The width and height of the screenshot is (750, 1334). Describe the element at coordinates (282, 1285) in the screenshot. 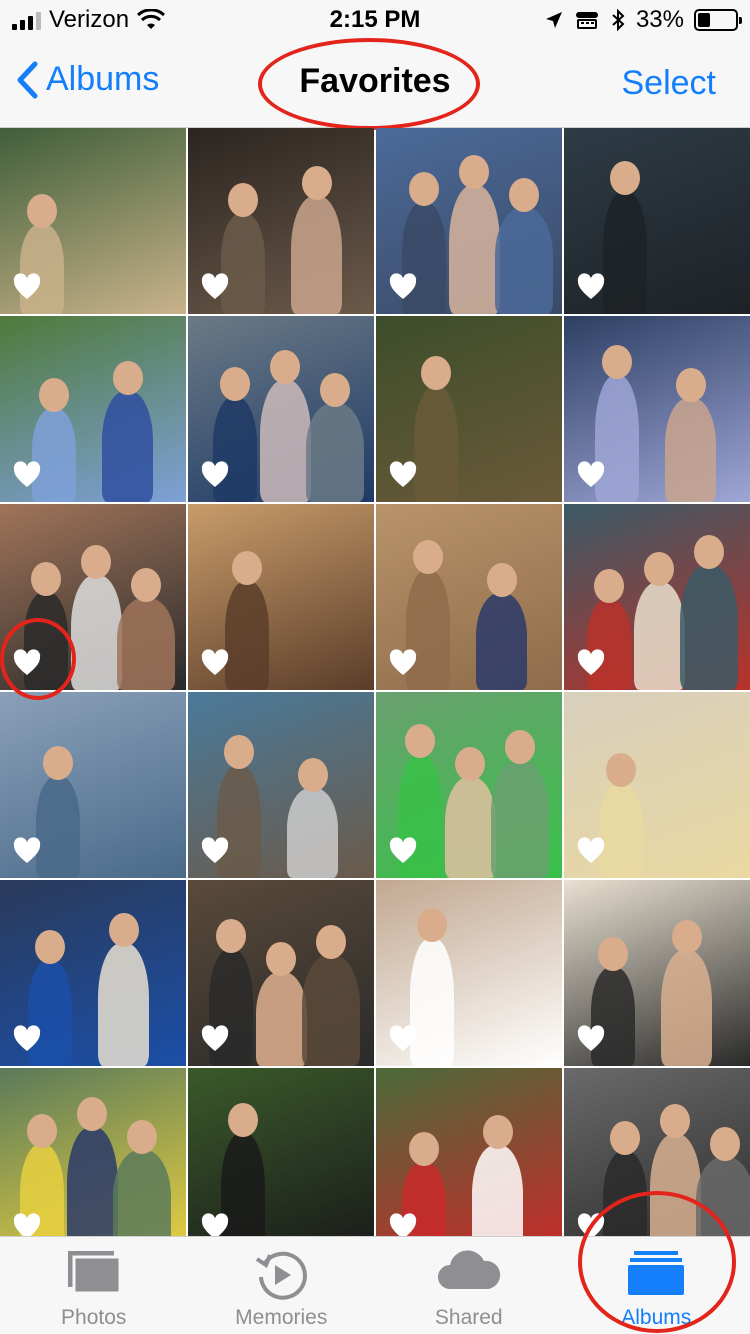

I see `tab-memories: Memories` at that location.